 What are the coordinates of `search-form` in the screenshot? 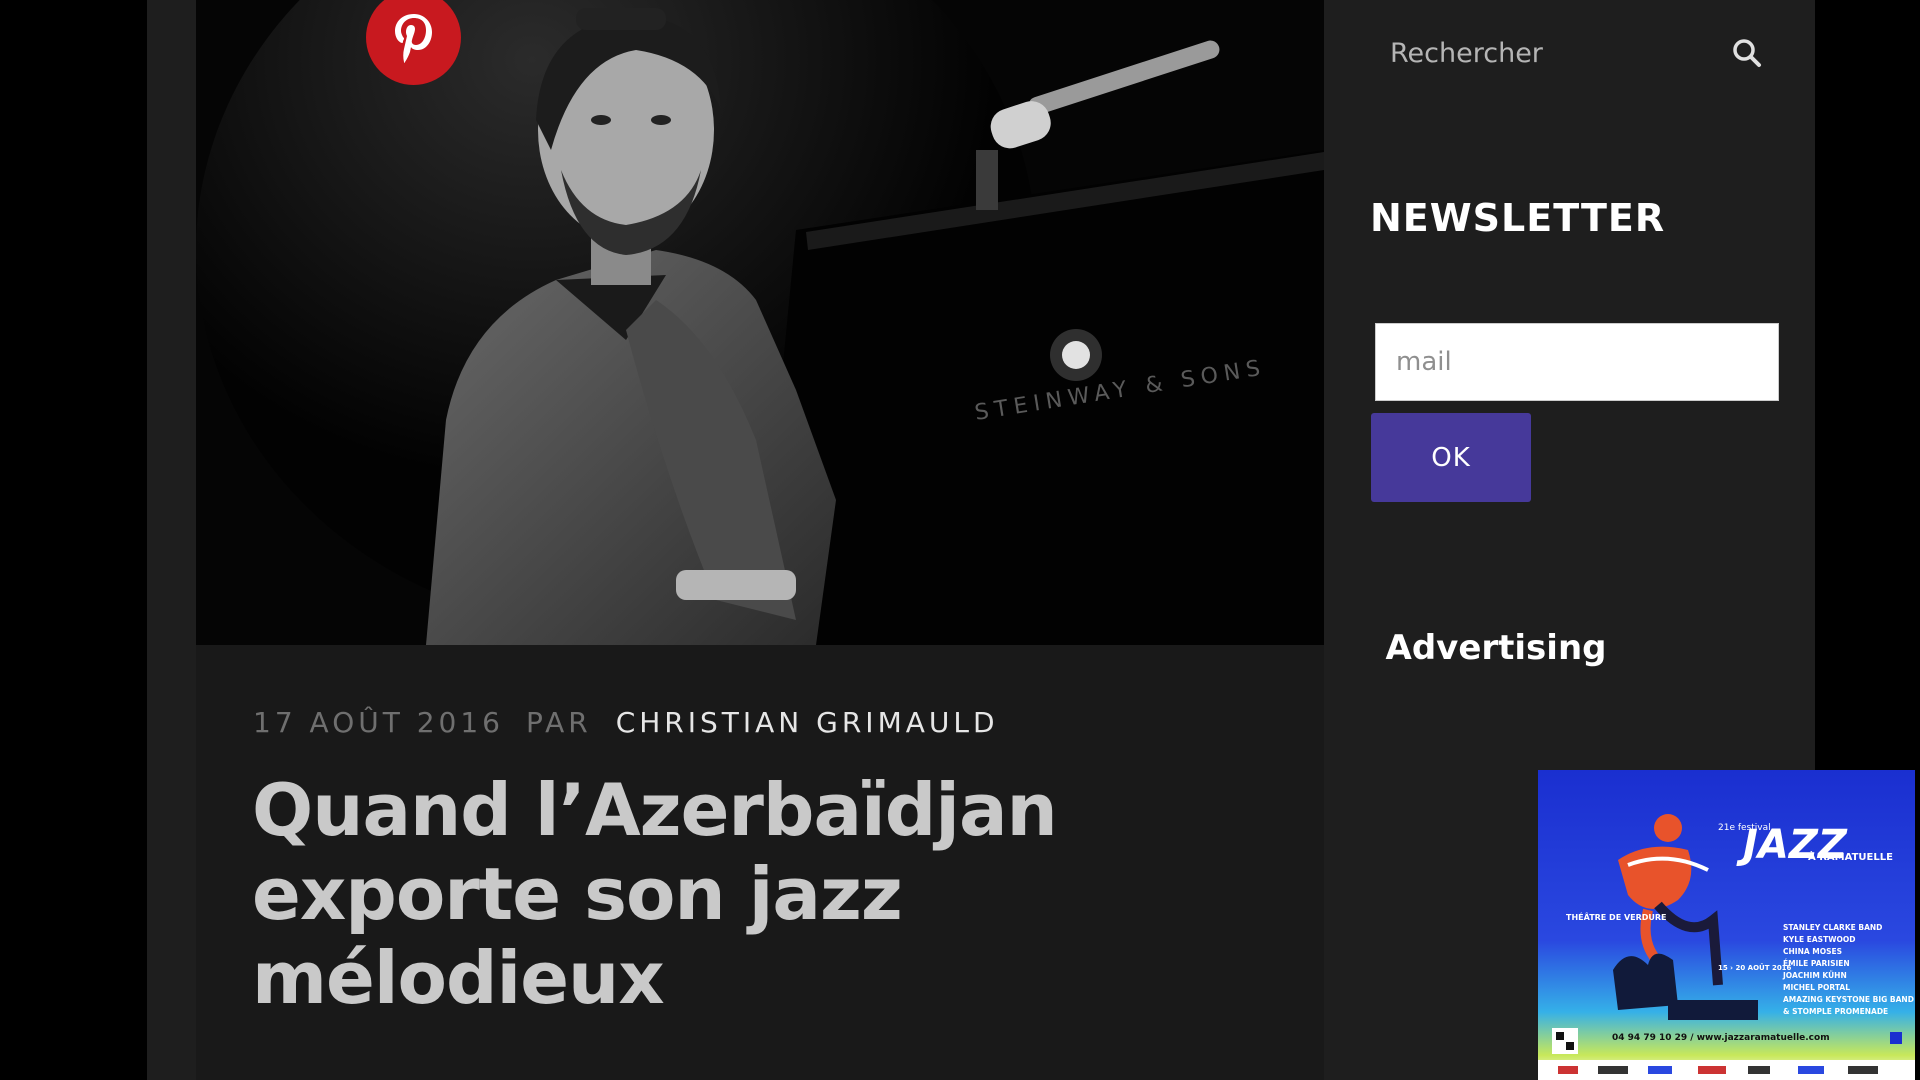 It's located at (1576, 53).